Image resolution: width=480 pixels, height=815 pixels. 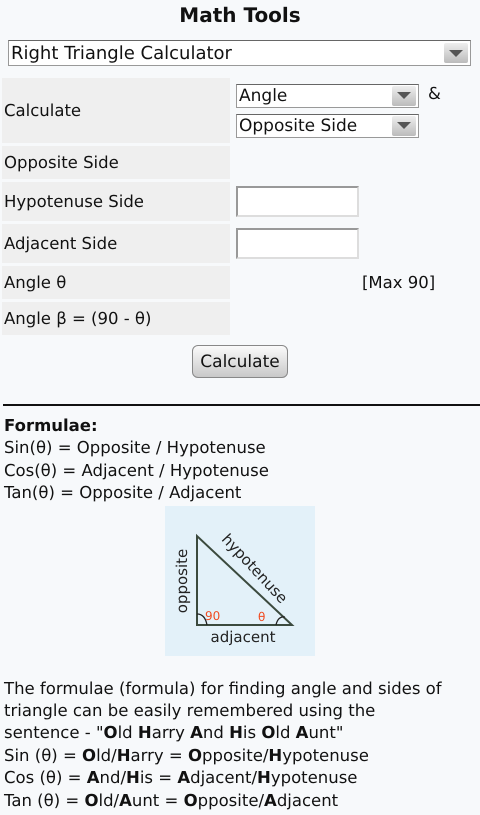 I want to click on field-label: Adjacent Side, so click(x=116, y=243).